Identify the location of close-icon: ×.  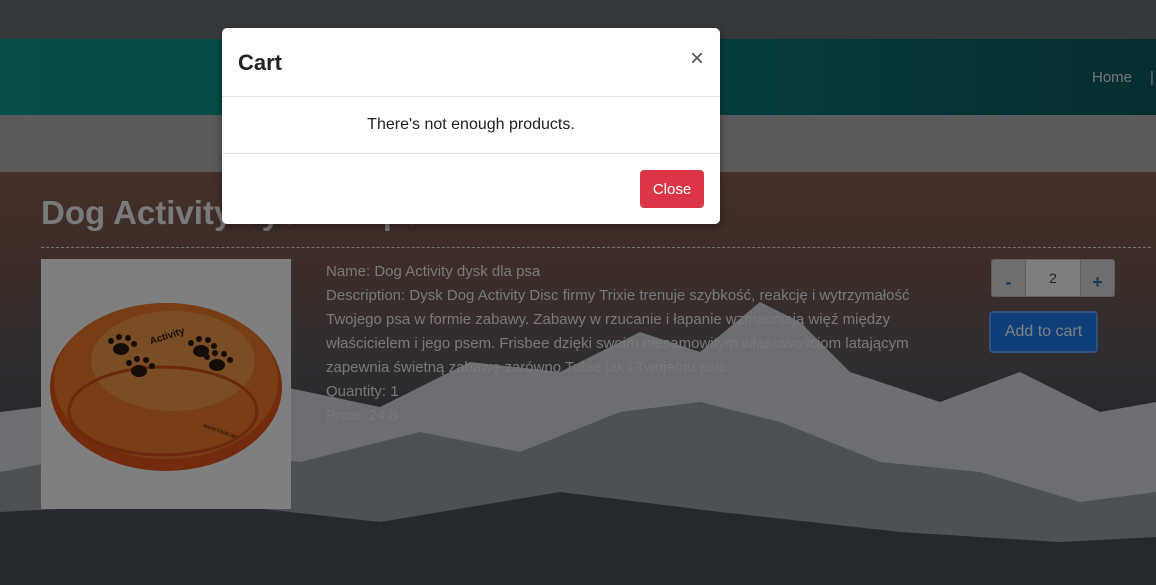
(697, 59).